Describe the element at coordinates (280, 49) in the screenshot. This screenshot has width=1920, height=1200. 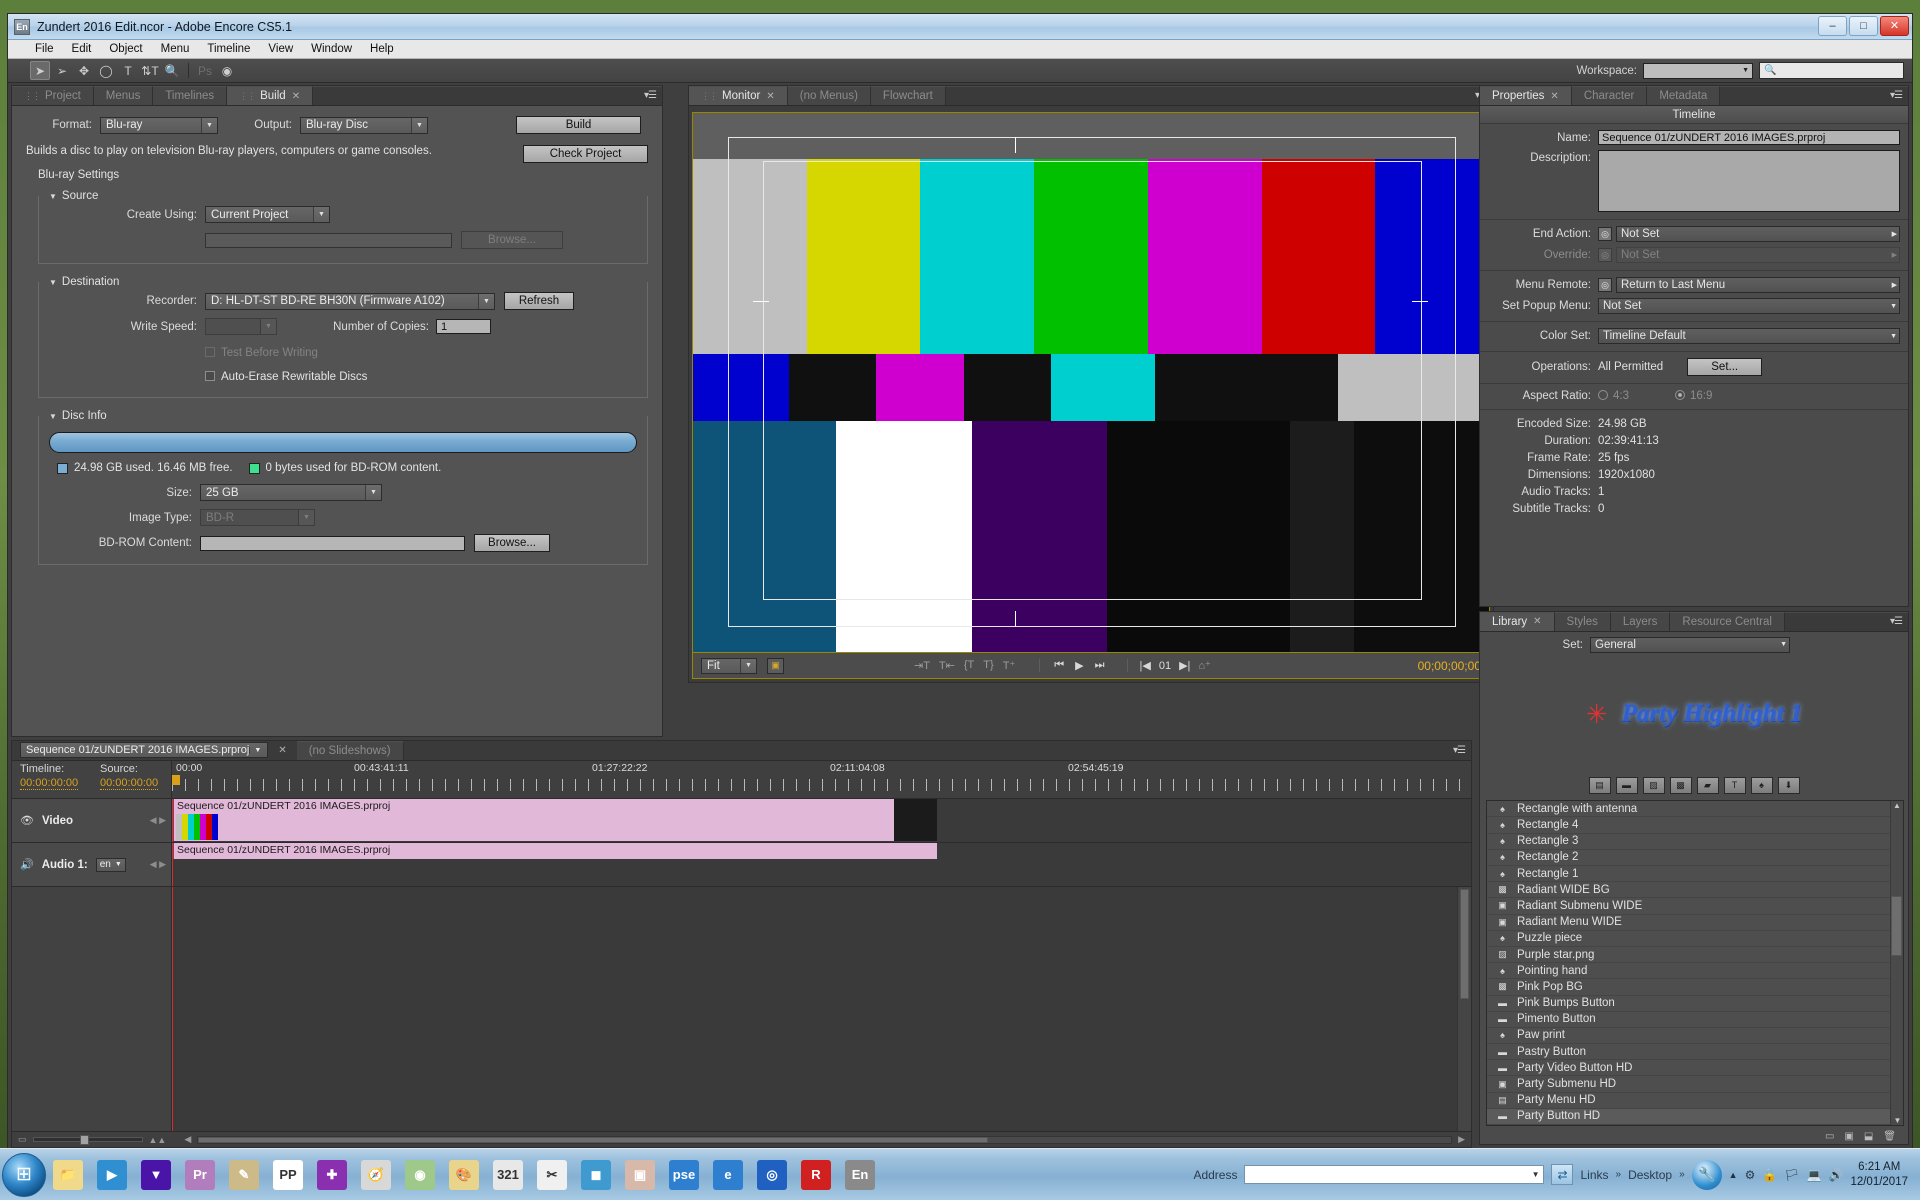
I see `menu-view: View` at that location.